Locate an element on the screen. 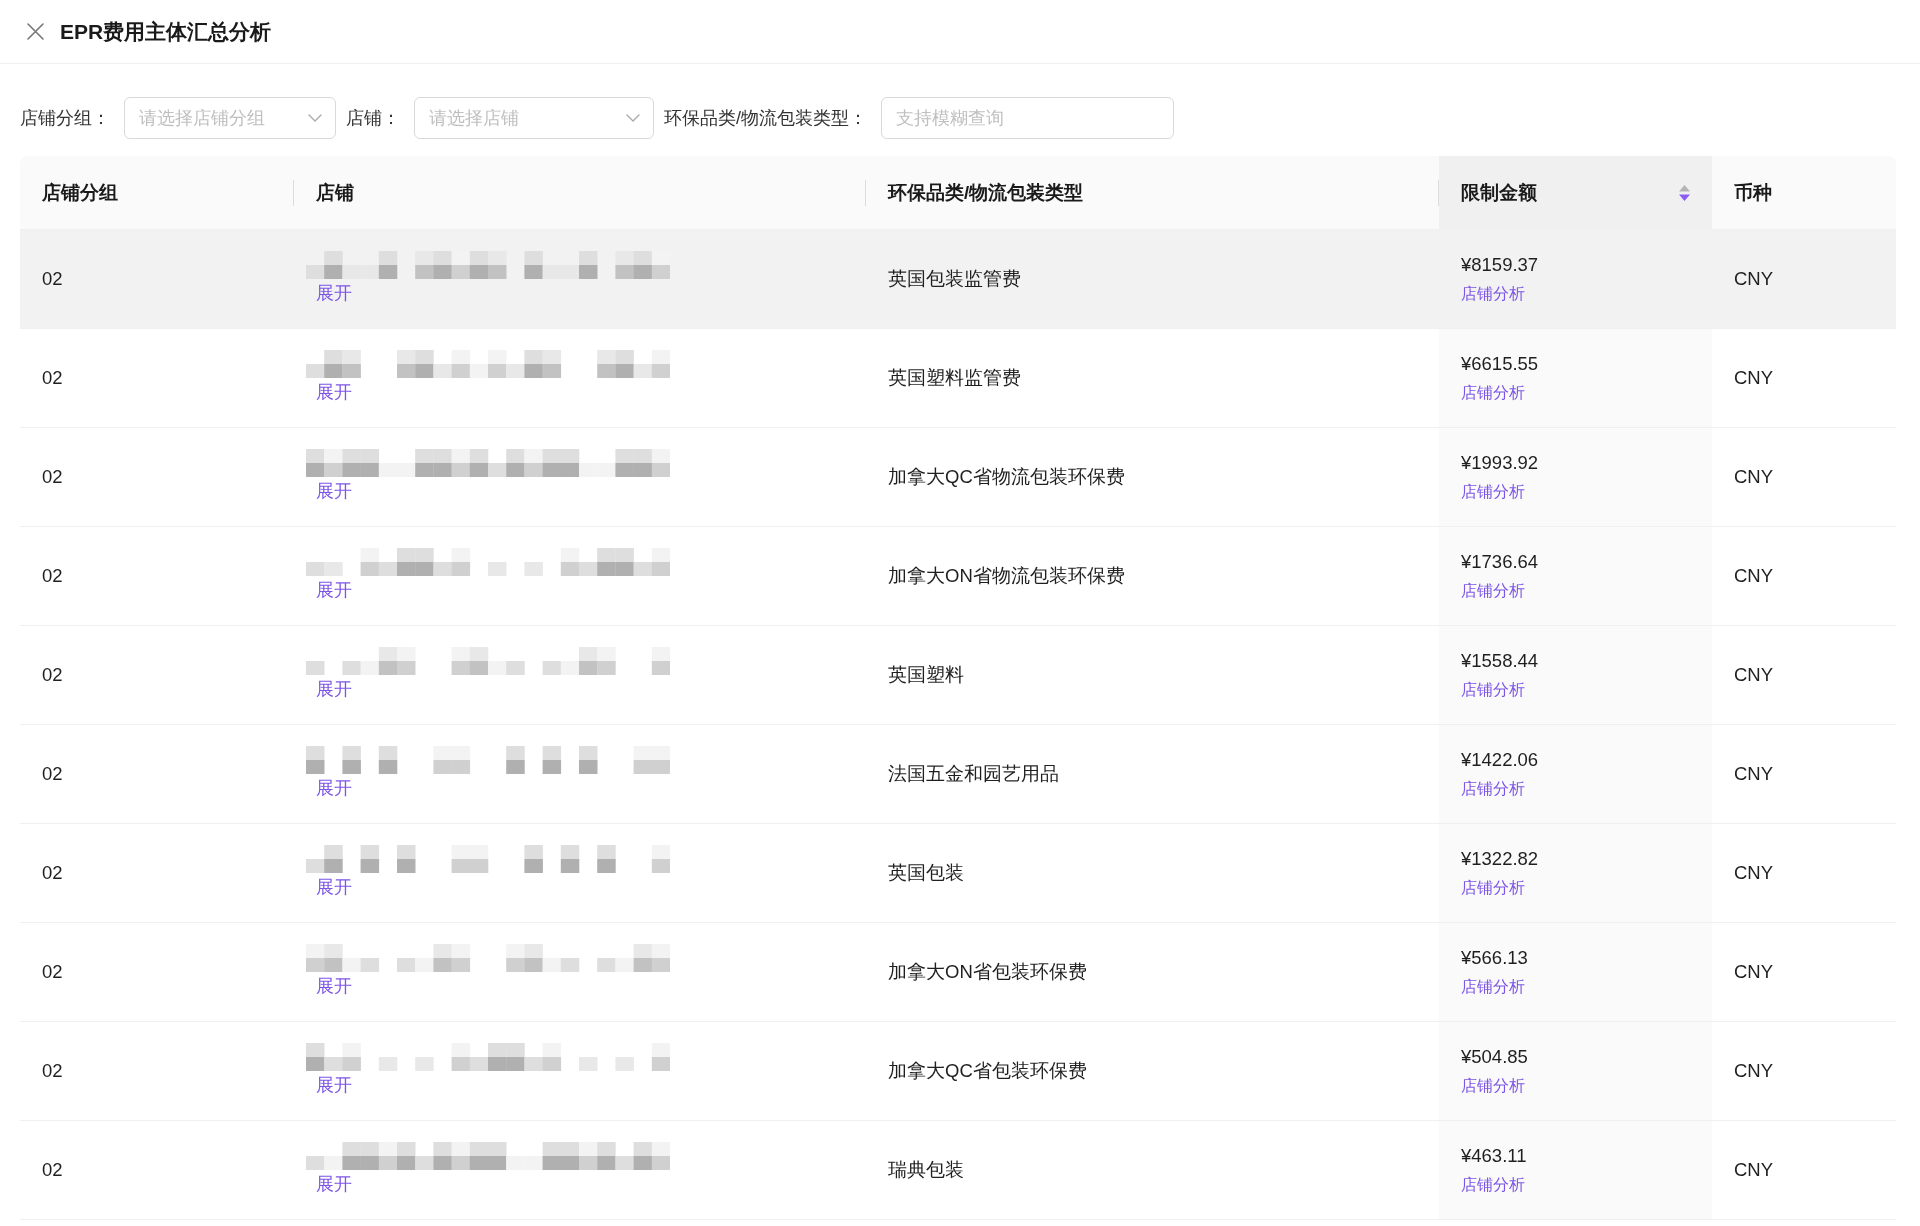 This screenshot has width=1920, height=1226. amount-text: ¥463.11 is located at coordinates (1494, 1156).